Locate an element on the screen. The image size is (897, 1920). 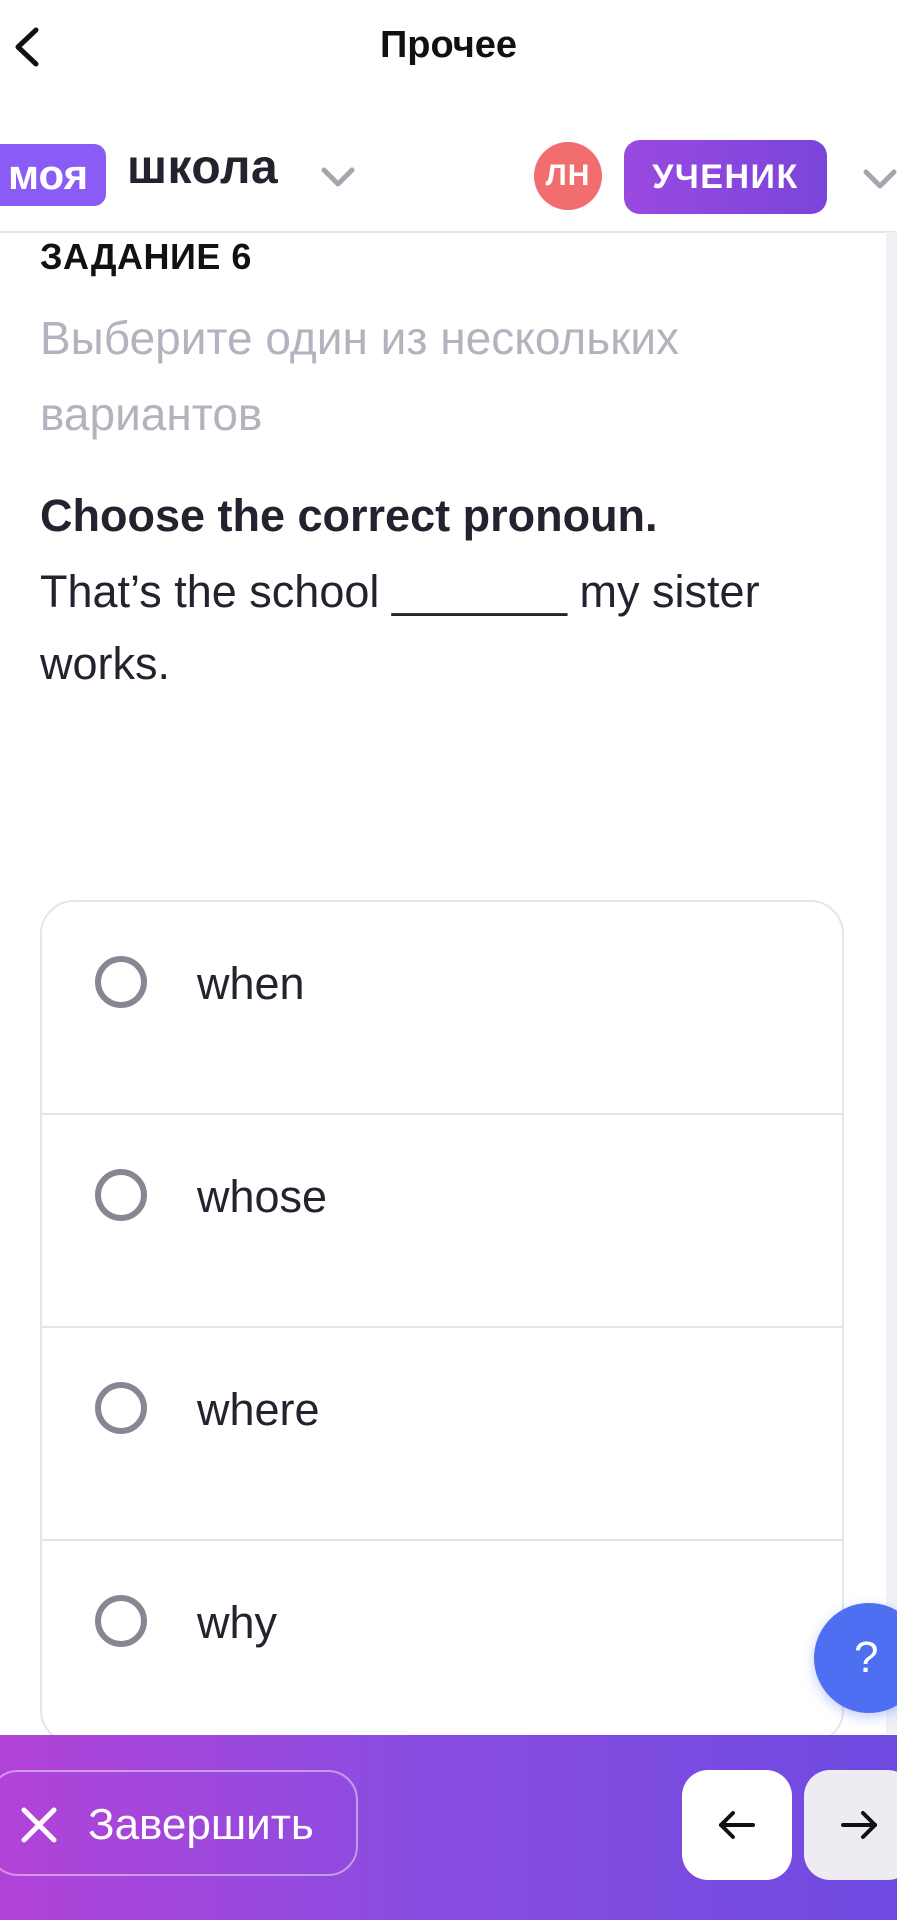
role-dropdown-toggle is located at coordinates (878, 178).